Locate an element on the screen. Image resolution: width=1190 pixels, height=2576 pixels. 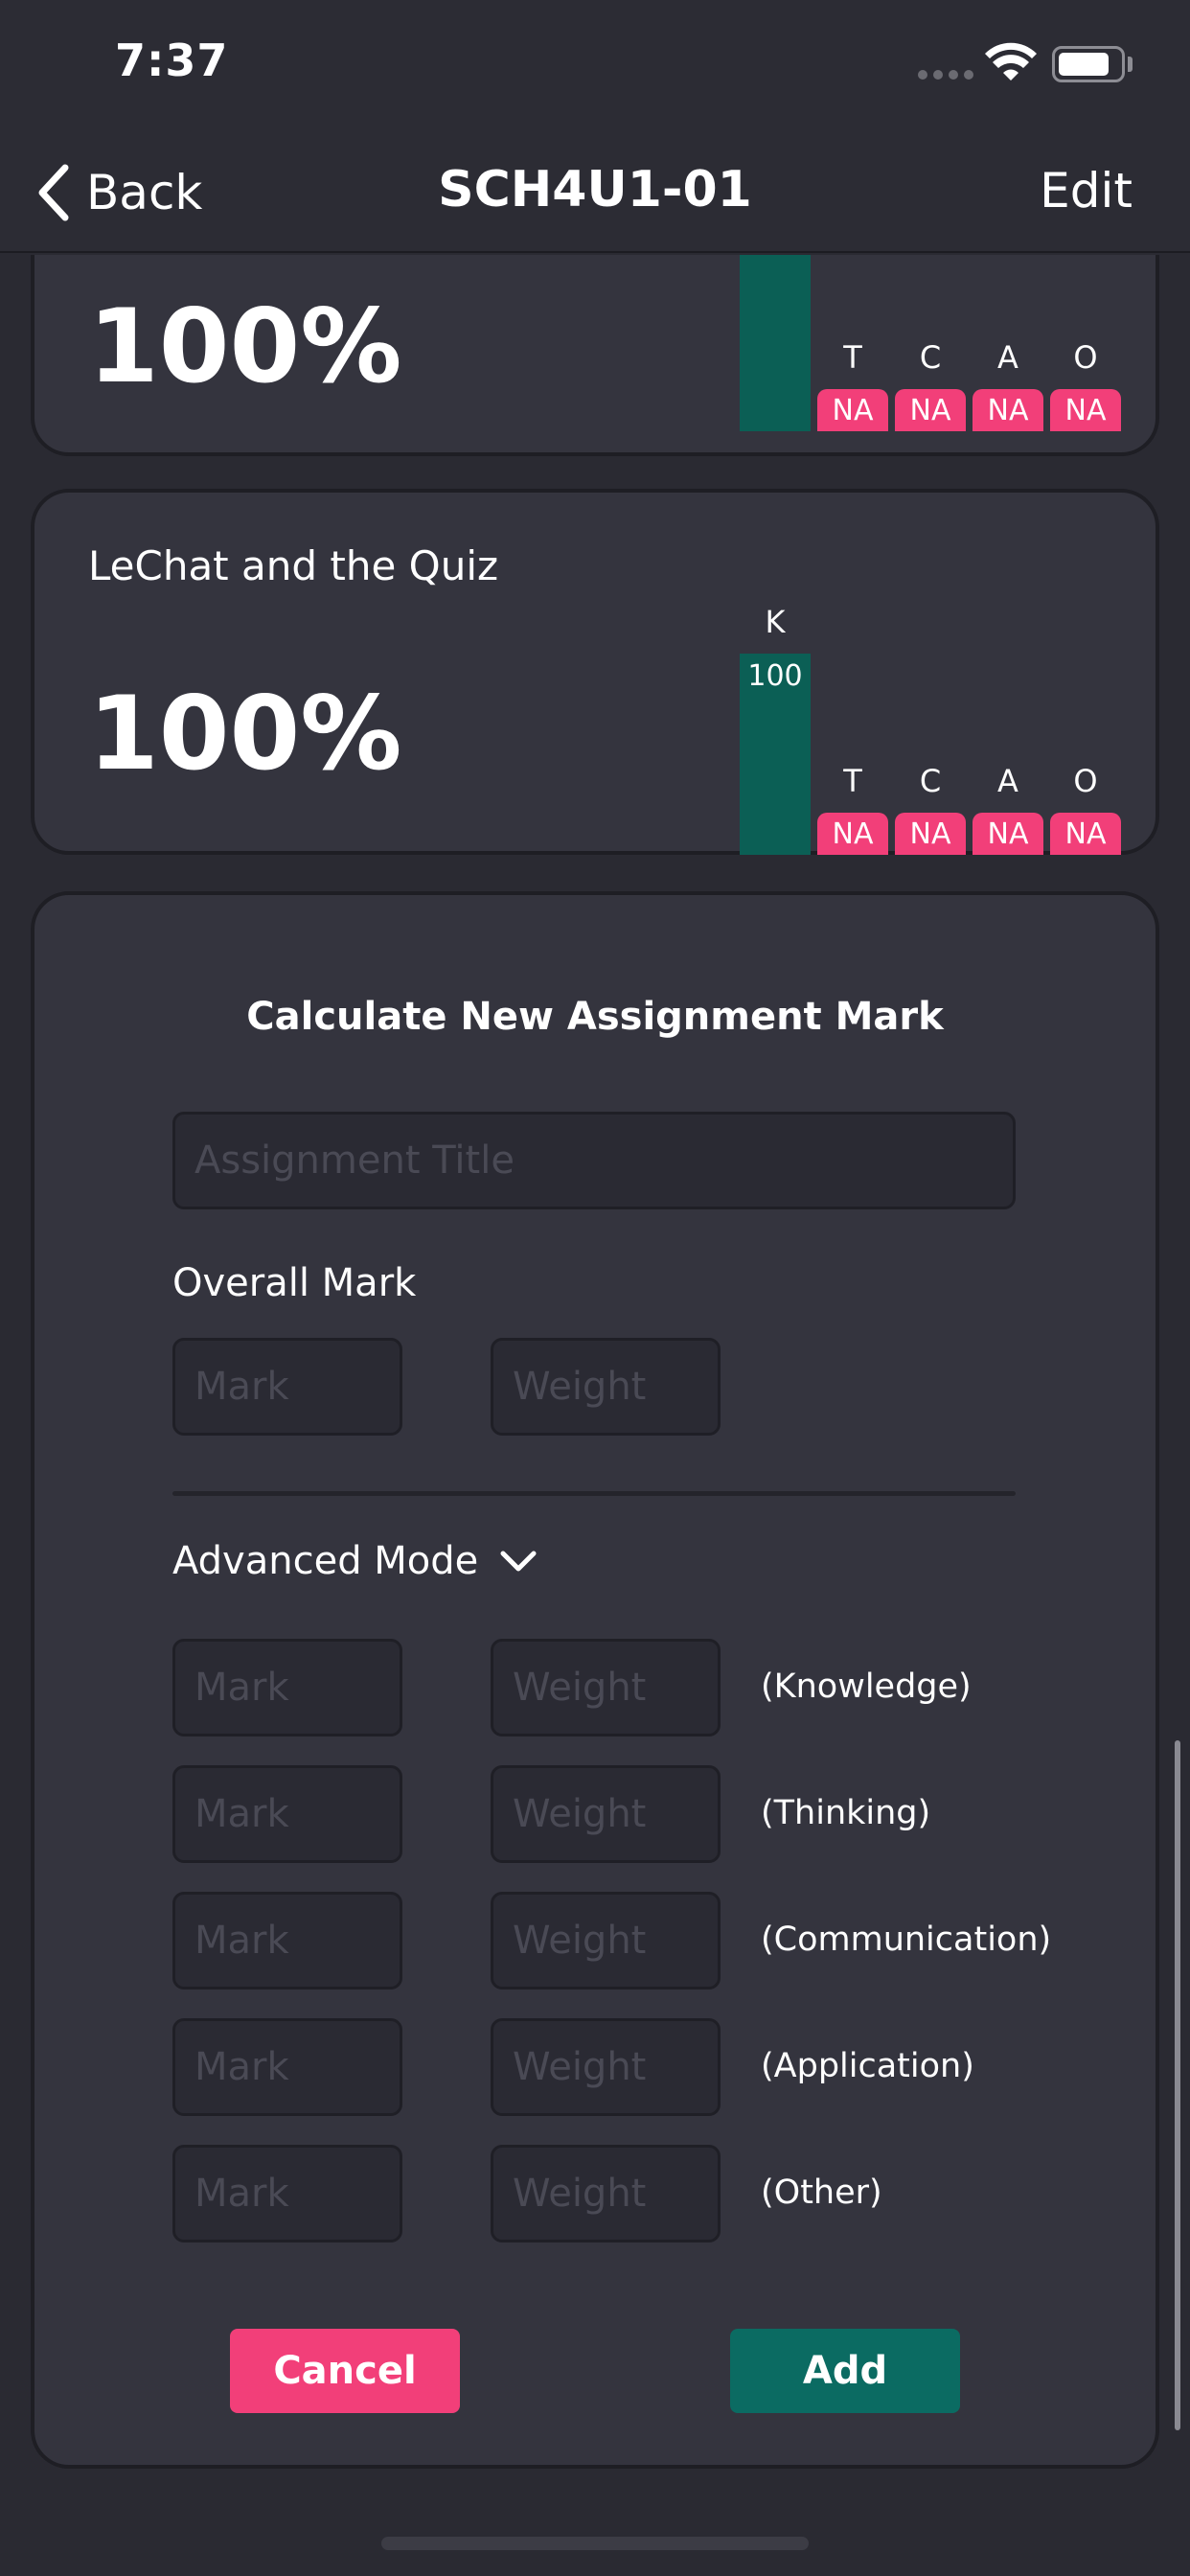
knowledge-label: (Knowledge) is located at coordinates (867, 1687).